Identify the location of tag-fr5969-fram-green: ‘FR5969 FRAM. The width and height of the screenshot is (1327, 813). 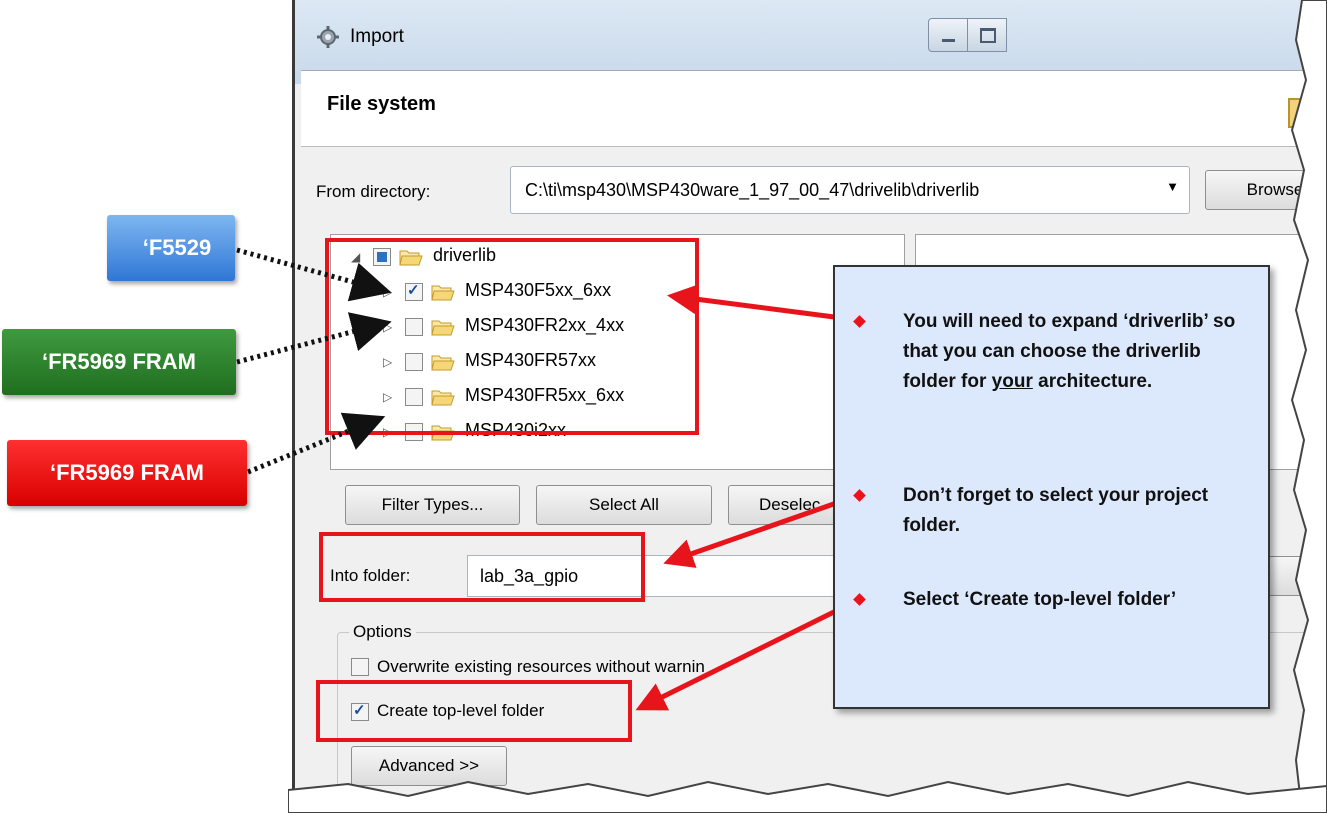
(119, 362).